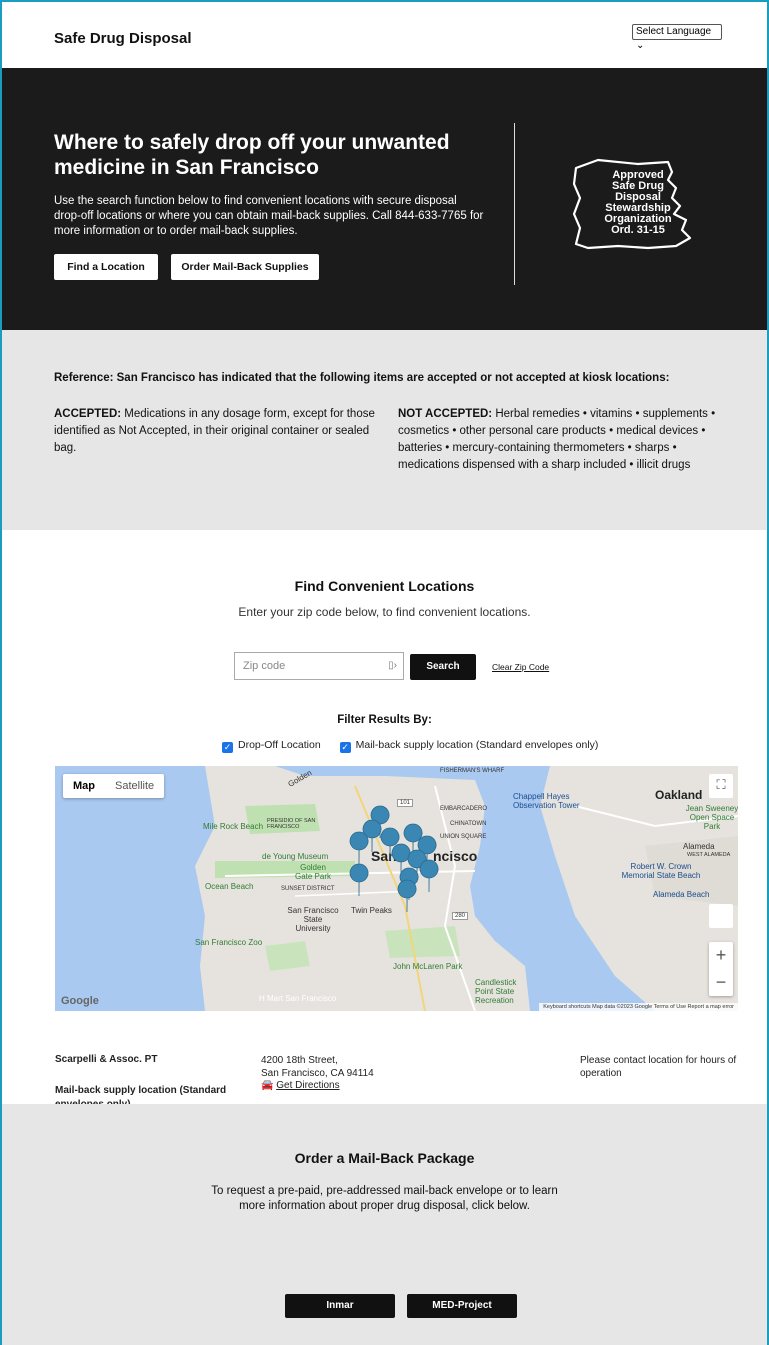 This screenshot has width=769, height=1345. What do you see at coordinates (394, 859) in the screenshot?
I see `map-pins` at bounding box center [394, 859].